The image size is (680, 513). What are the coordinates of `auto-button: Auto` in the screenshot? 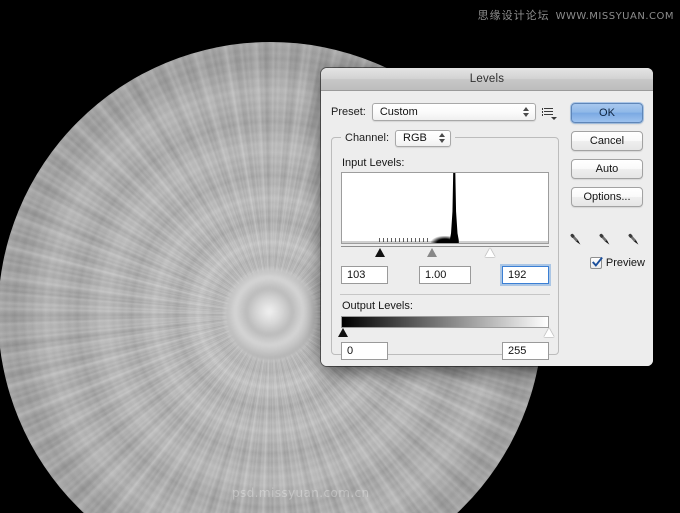 It's located at (607, 169).